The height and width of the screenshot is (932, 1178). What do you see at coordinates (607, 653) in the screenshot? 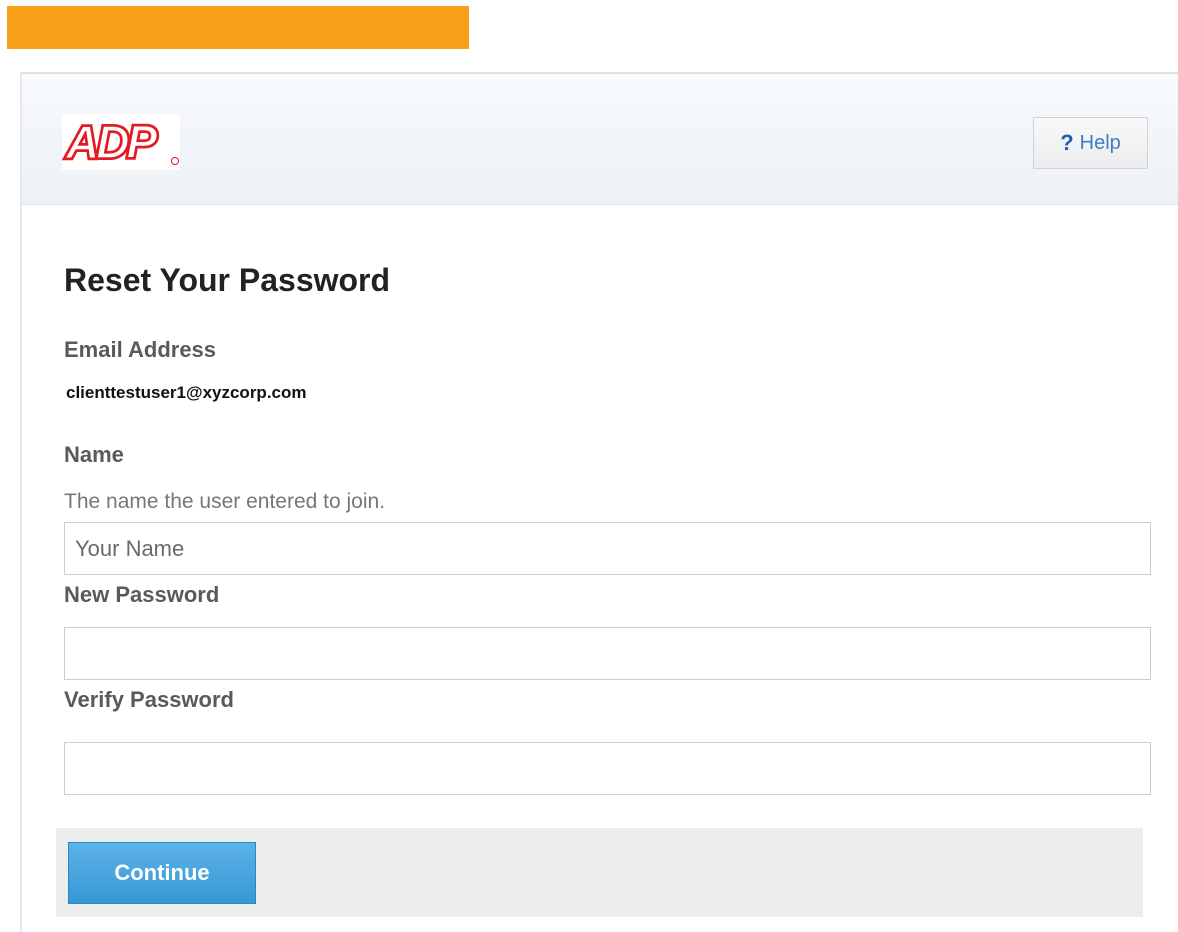
I see `new-password-input` at bounding box center [607, 653].